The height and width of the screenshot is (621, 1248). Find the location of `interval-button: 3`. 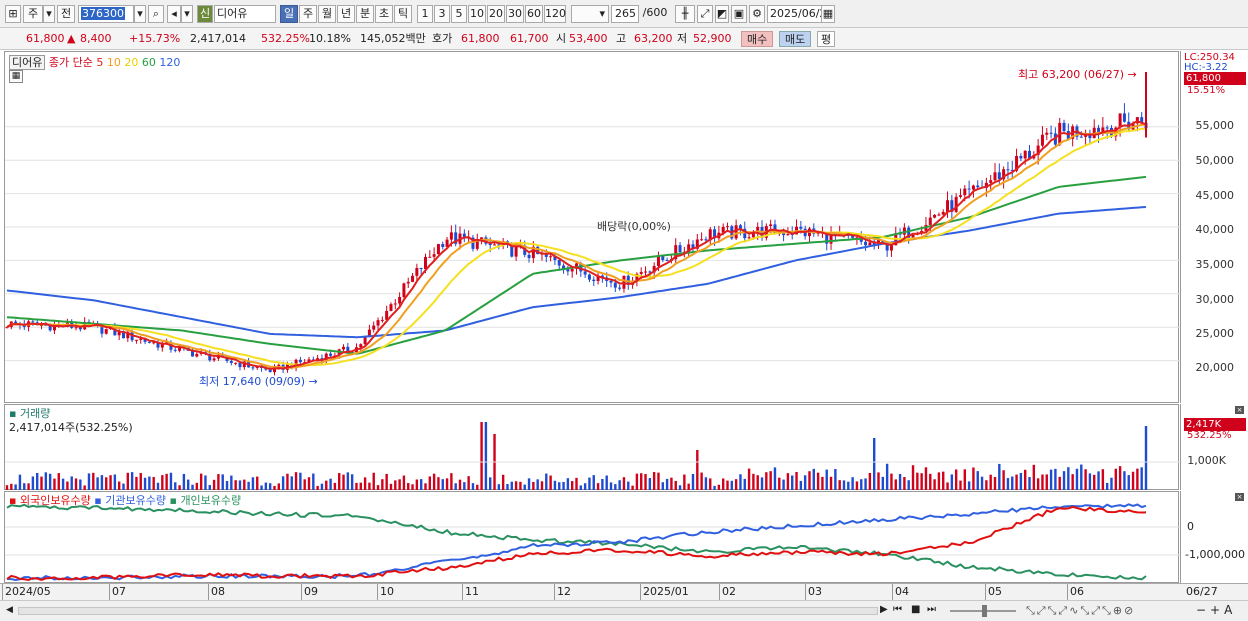

interval-button: 3 is located at coordinates (442, 14).